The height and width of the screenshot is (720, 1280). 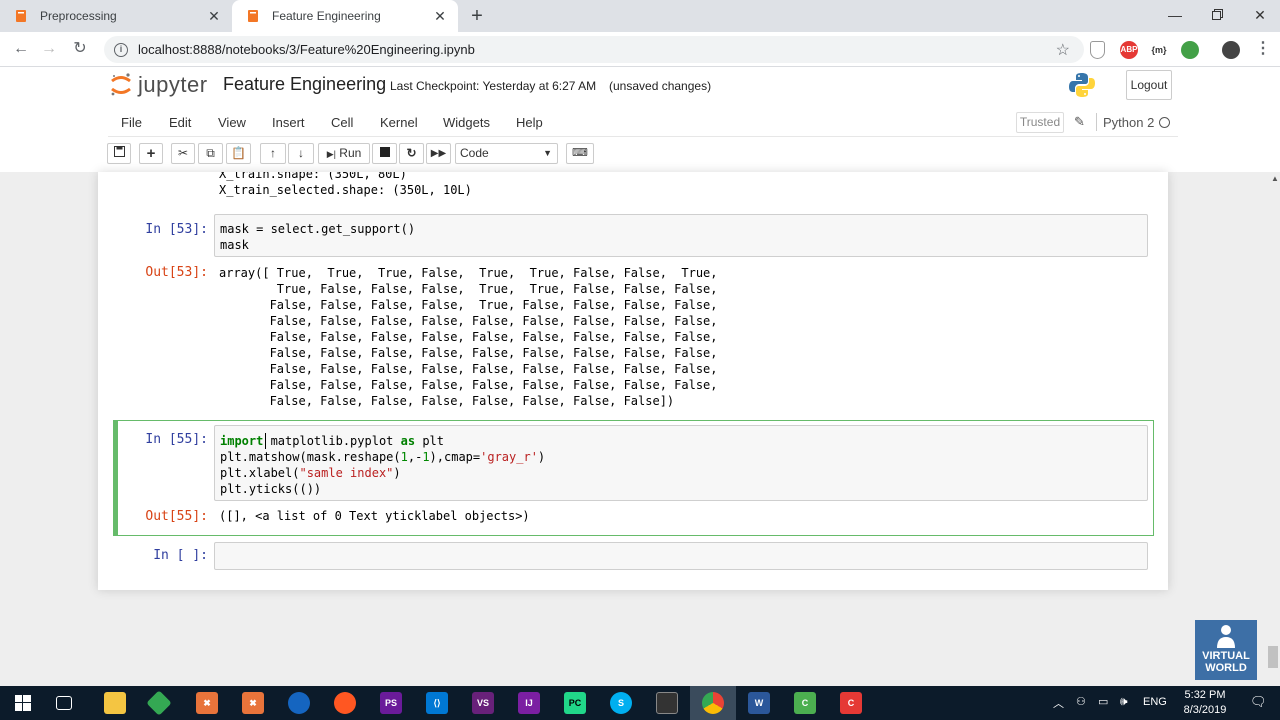 I want to click on virtual-world-watermark: VIRTUAL WORLD, so click(x=1226, y=650).